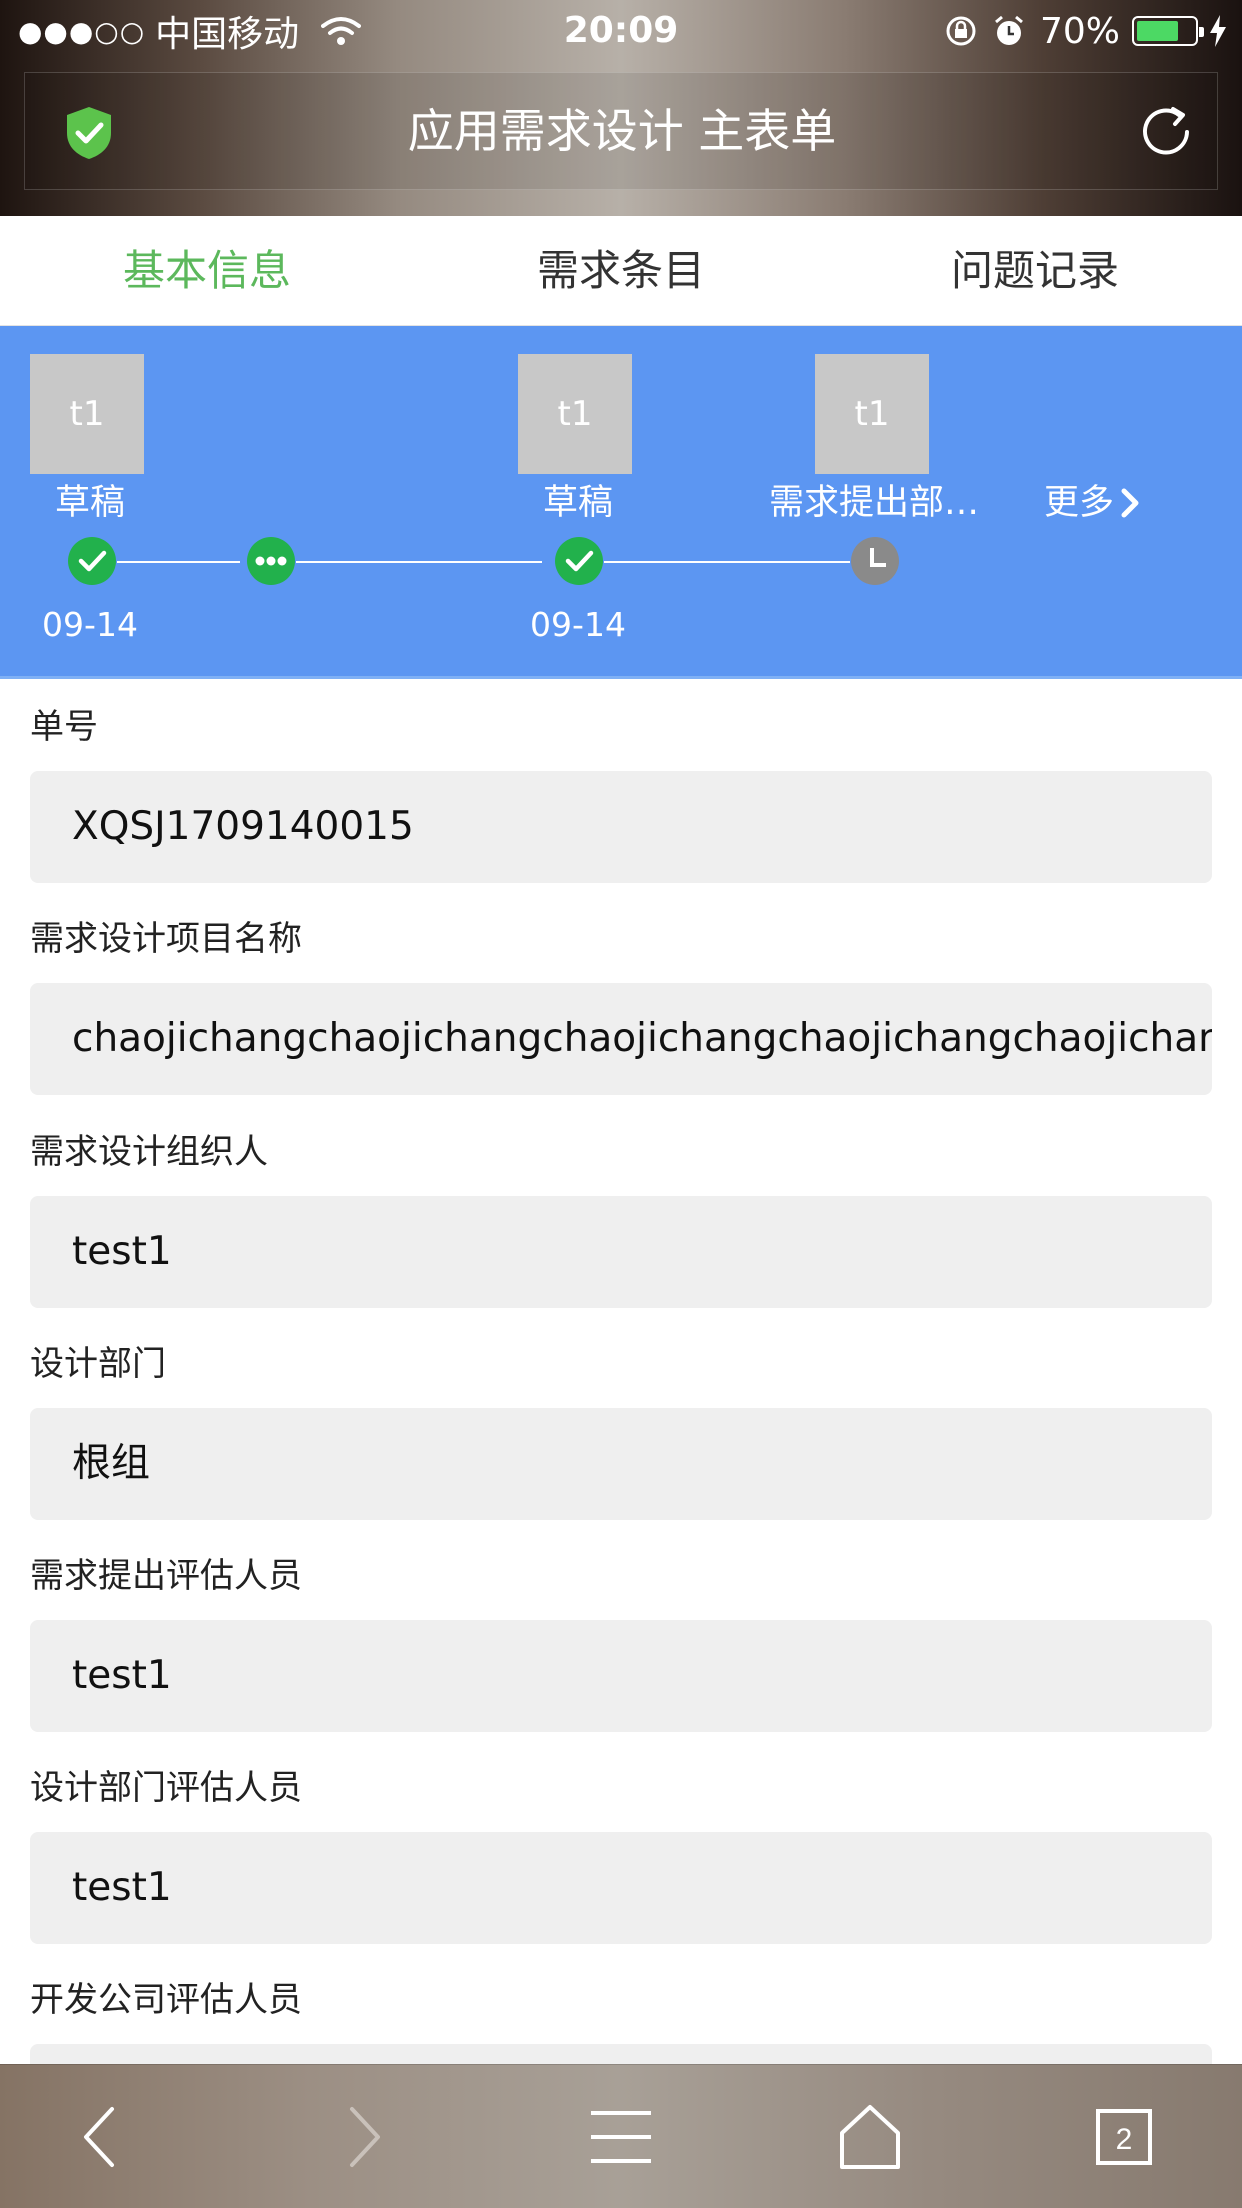 The image size is (1242, 2208). What do you see at coordinates (1079, 31) in the screenshot?
I see `battery-percent: 70%` at bounding box center [1079, 31].